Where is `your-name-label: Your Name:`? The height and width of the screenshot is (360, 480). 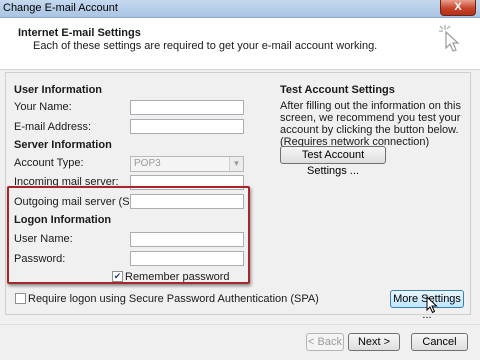
your-name-label: Your Name: is located at coordinates (43, 107).